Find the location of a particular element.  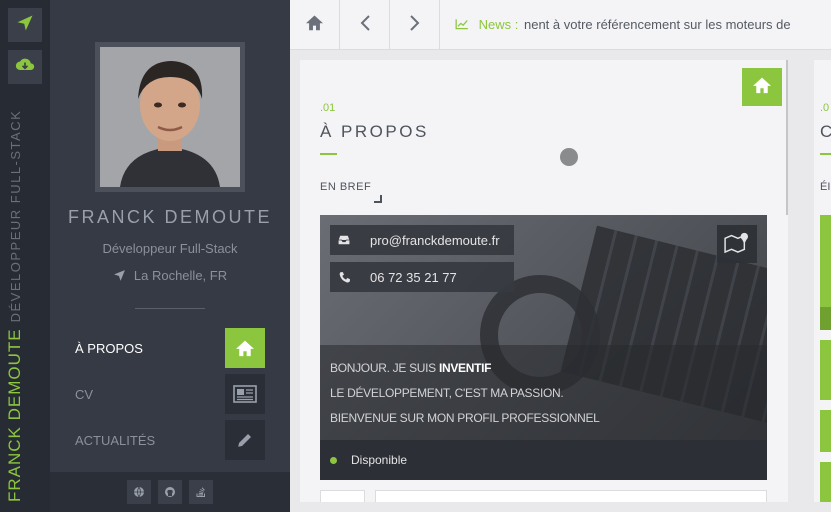

pencil-icon is located at coordinates (245, 440).